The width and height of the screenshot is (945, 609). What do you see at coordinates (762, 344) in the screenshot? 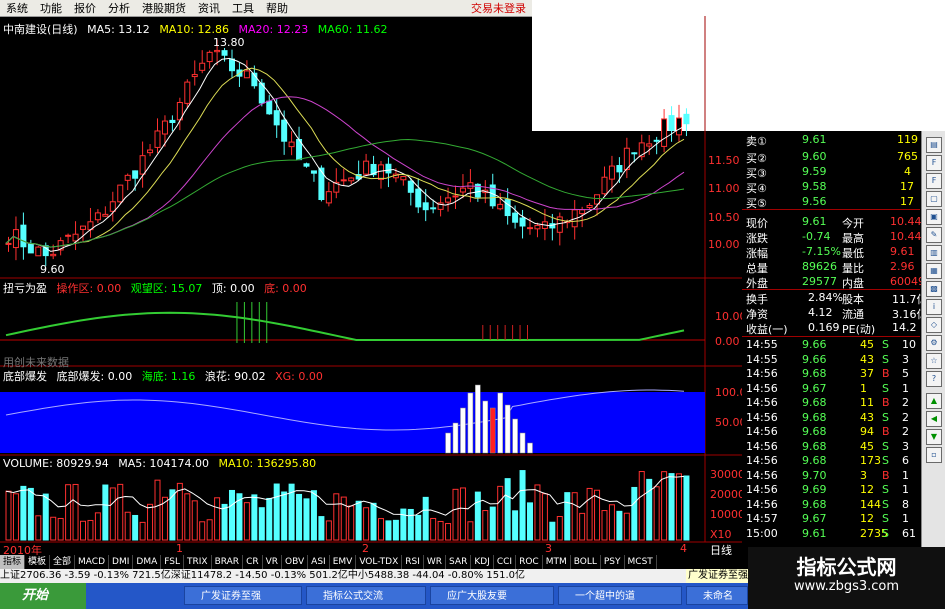
I see `tick-cell: 14:55` at bounding box center [762, 344].